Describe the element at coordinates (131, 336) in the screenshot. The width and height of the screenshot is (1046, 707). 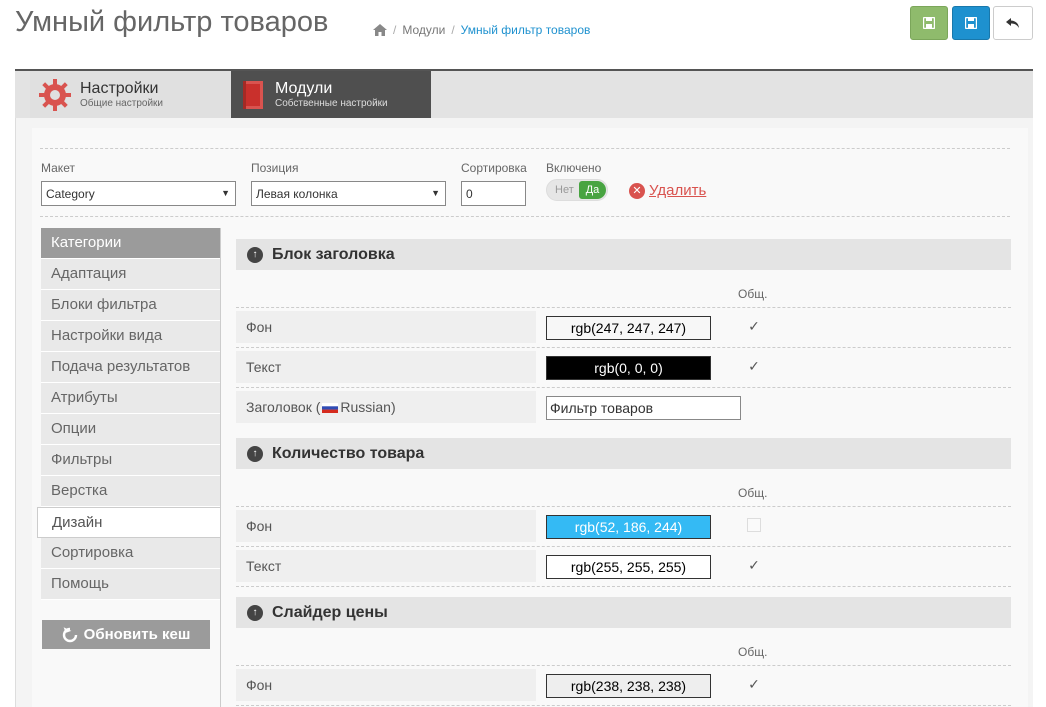
I see `nav-item-view-settings: Настройки вида` at that location.